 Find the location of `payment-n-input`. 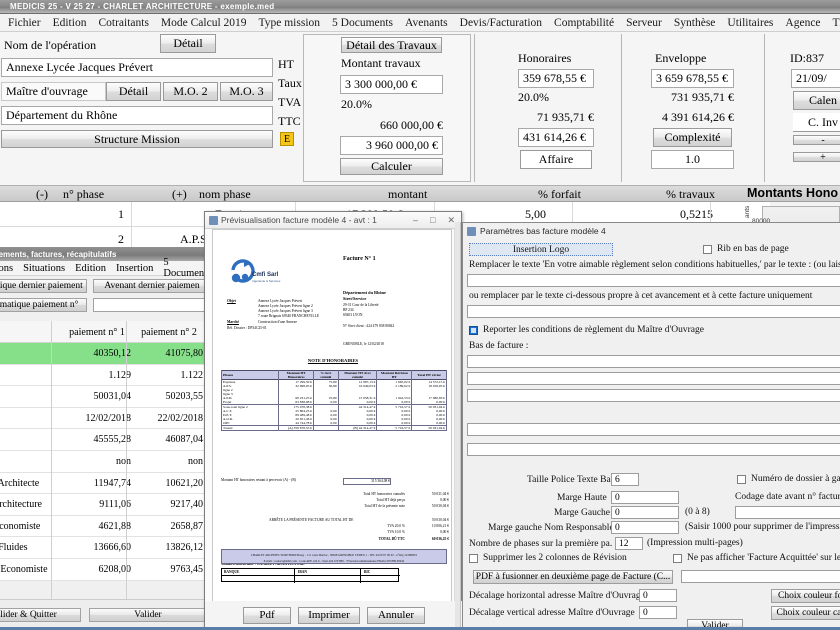

payment-n-input is located at coordinates (152, 305).